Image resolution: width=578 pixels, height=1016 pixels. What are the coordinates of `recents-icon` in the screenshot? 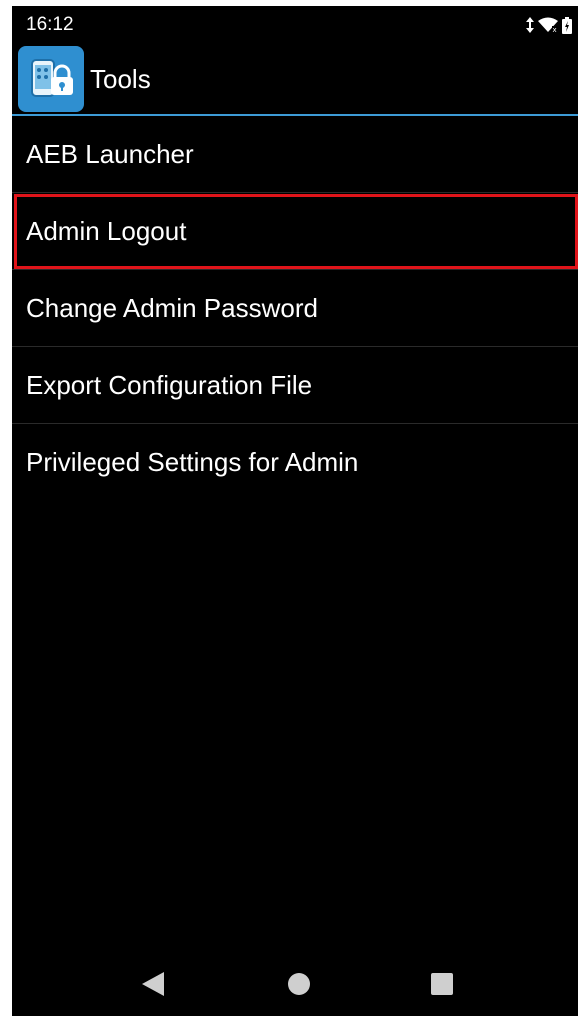 It's located at (442, 984).